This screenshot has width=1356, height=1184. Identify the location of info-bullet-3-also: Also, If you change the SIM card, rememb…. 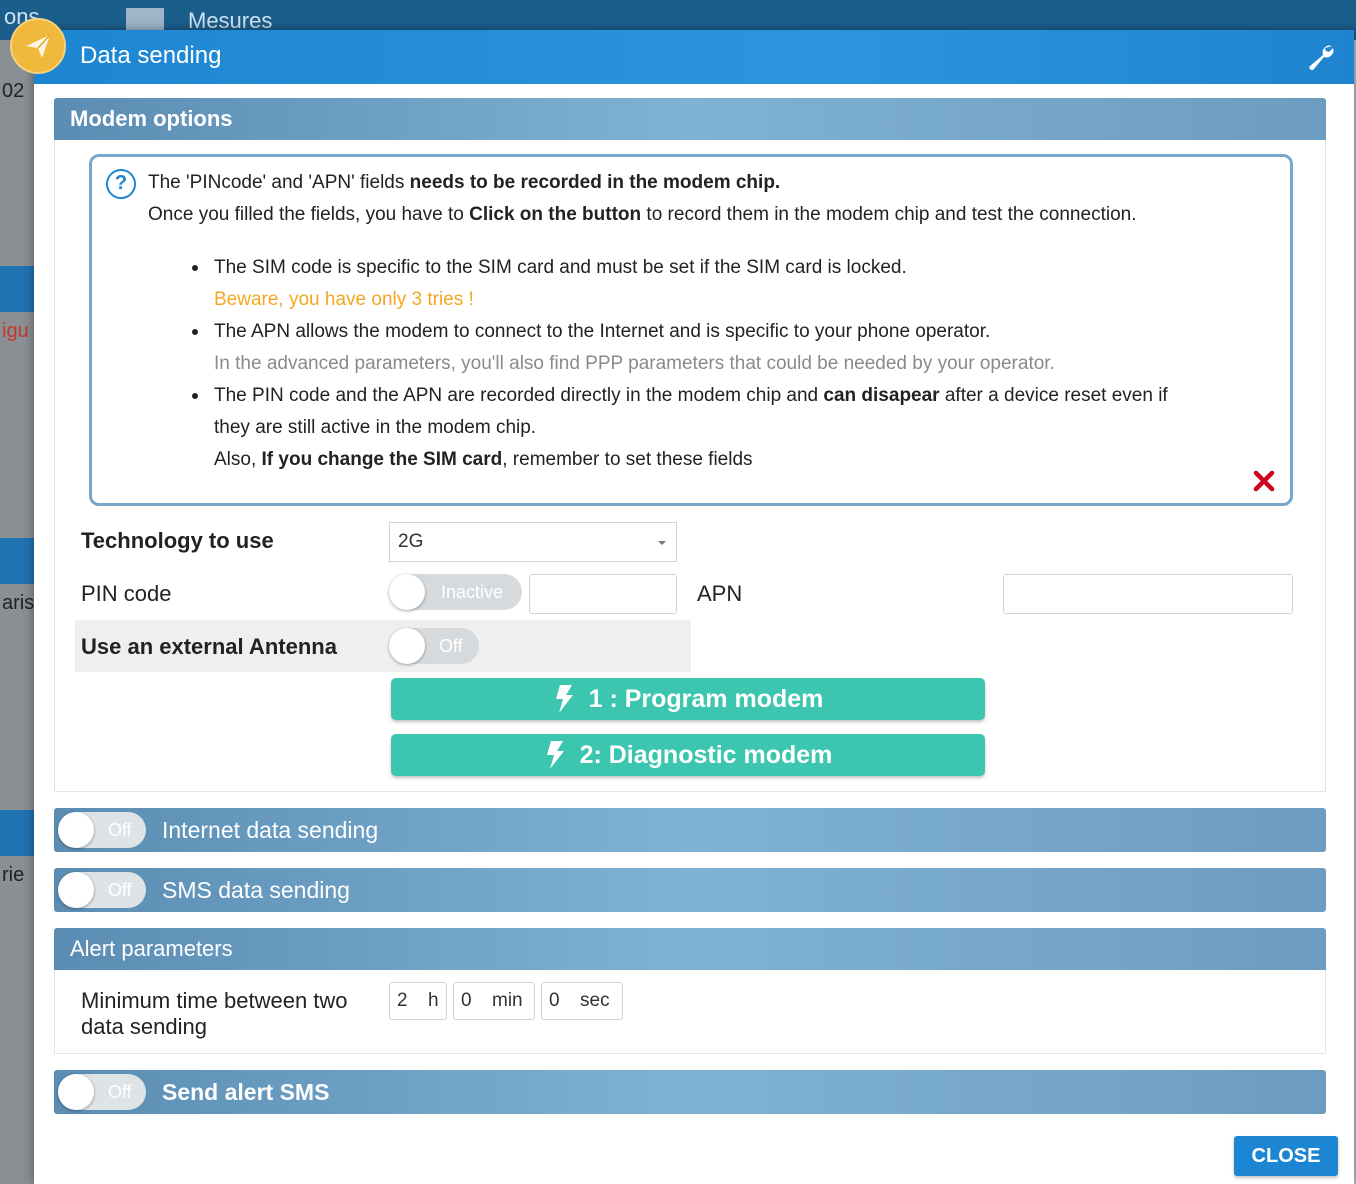
(483, 459).